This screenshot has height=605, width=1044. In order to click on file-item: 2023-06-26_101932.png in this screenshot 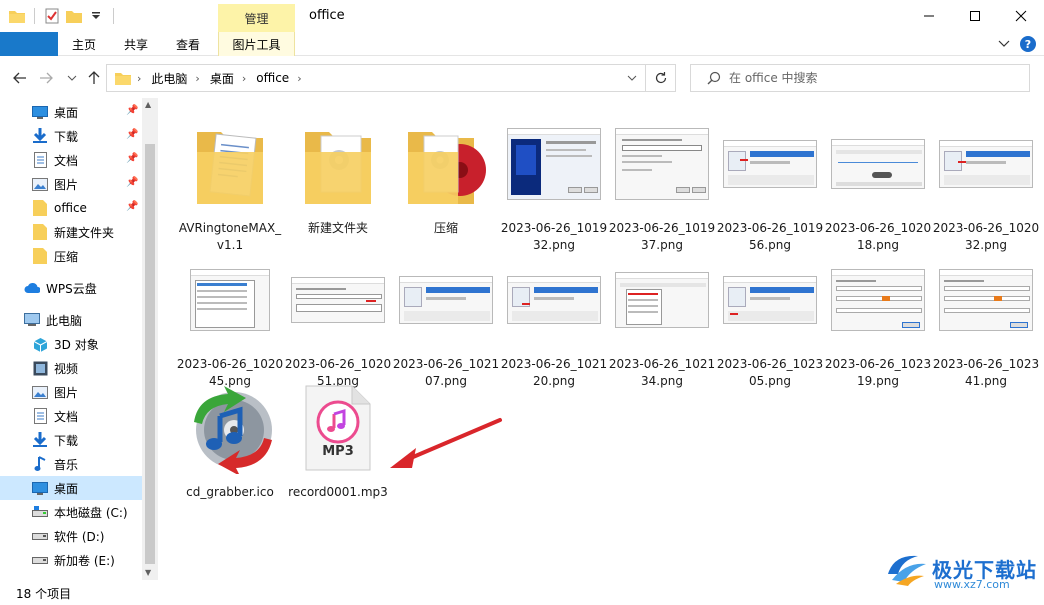, I will do `click(554, 183)`.